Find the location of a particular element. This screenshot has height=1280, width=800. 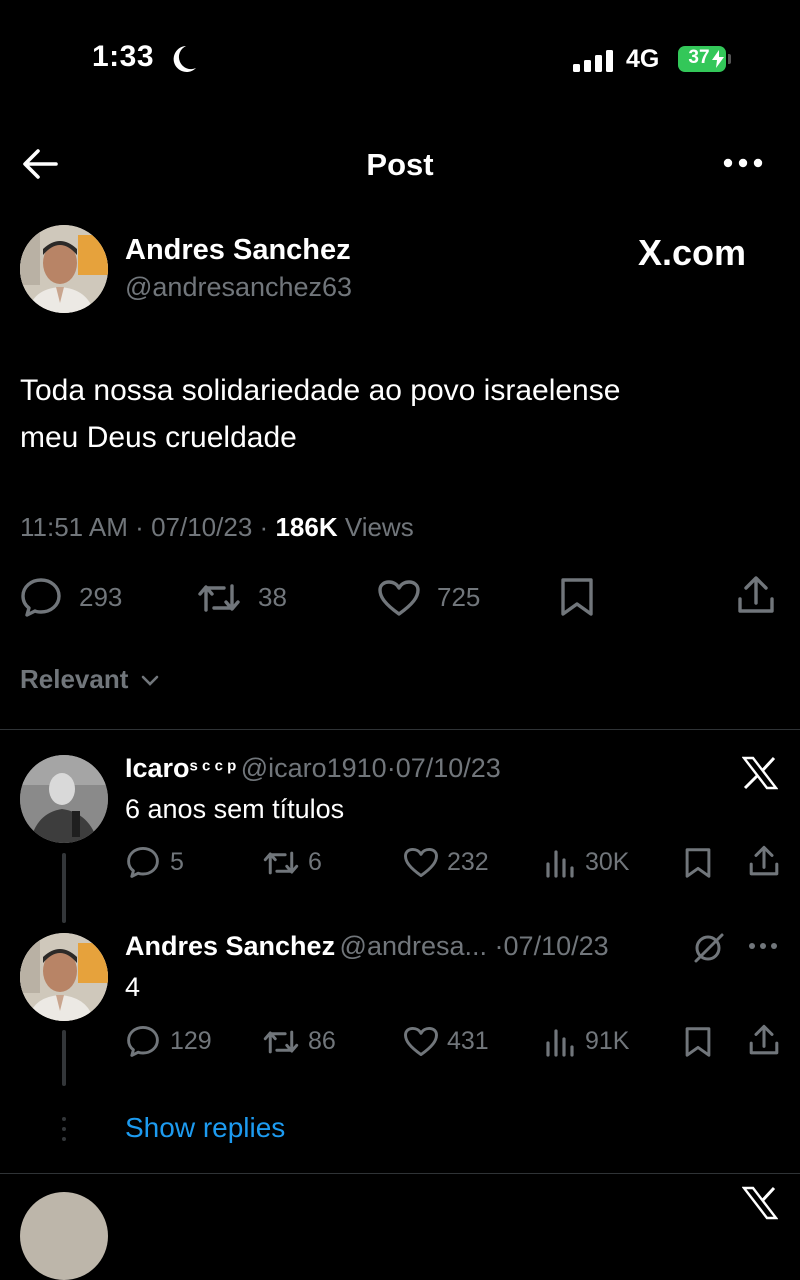

reply-author-name: Icaro is located at coordinates (157, 768).